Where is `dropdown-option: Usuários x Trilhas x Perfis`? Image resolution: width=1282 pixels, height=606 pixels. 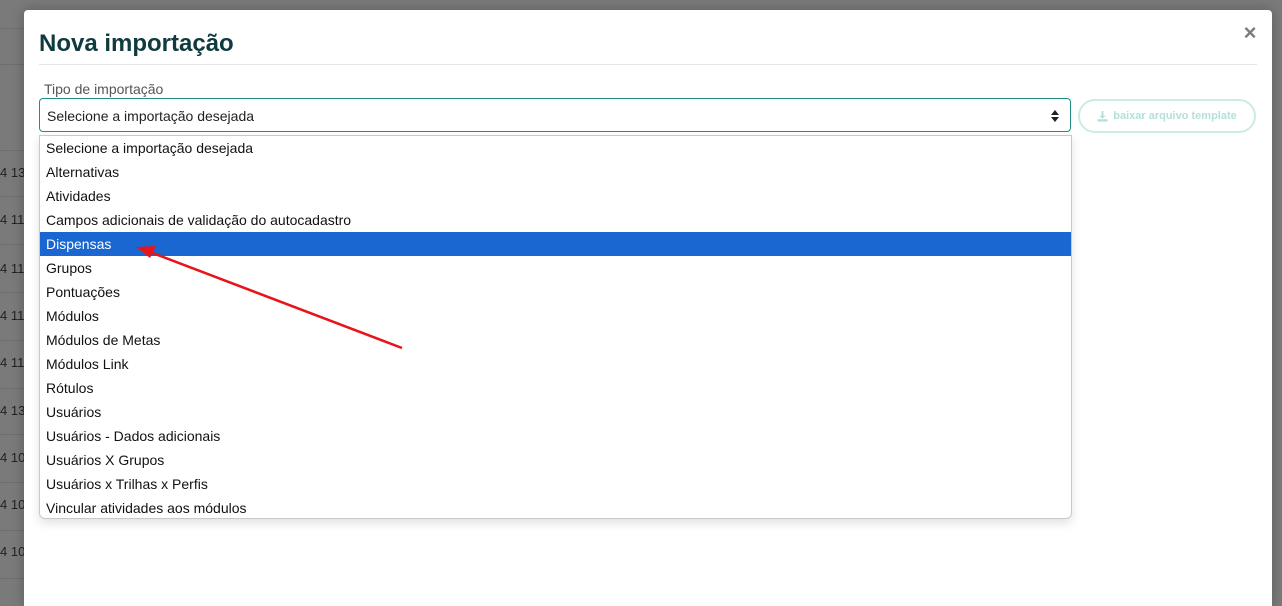 dropdown-option: Usuários x Trilhas x Perfis is located at coordinates (555, 484).